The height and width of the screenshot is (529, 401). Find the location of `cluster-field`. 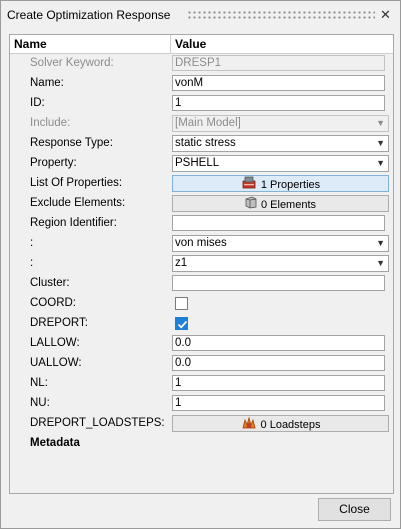

cluster-field is located at coordinates (278, 283).